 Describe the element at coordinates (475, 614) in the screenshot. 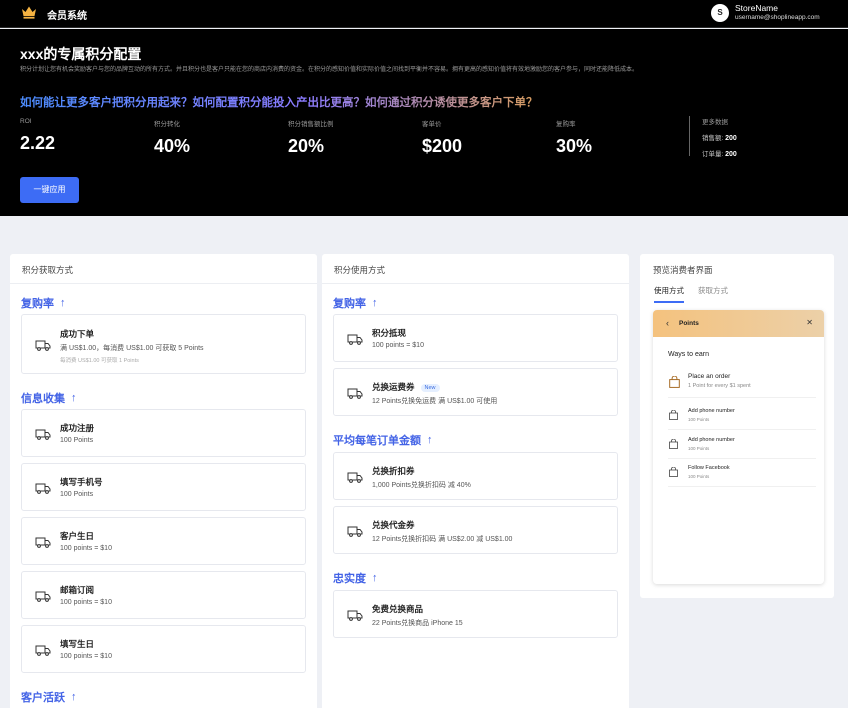

I see `use-card: 免费兑换商品 22 Points兑换商品 iPhone 15` at that location.